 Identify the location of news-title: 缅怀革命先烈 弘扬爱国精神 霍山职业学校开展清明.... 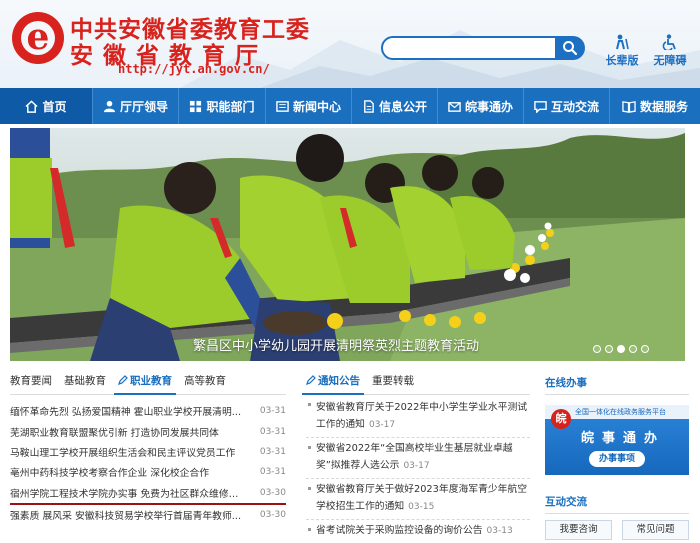
(125, 411).